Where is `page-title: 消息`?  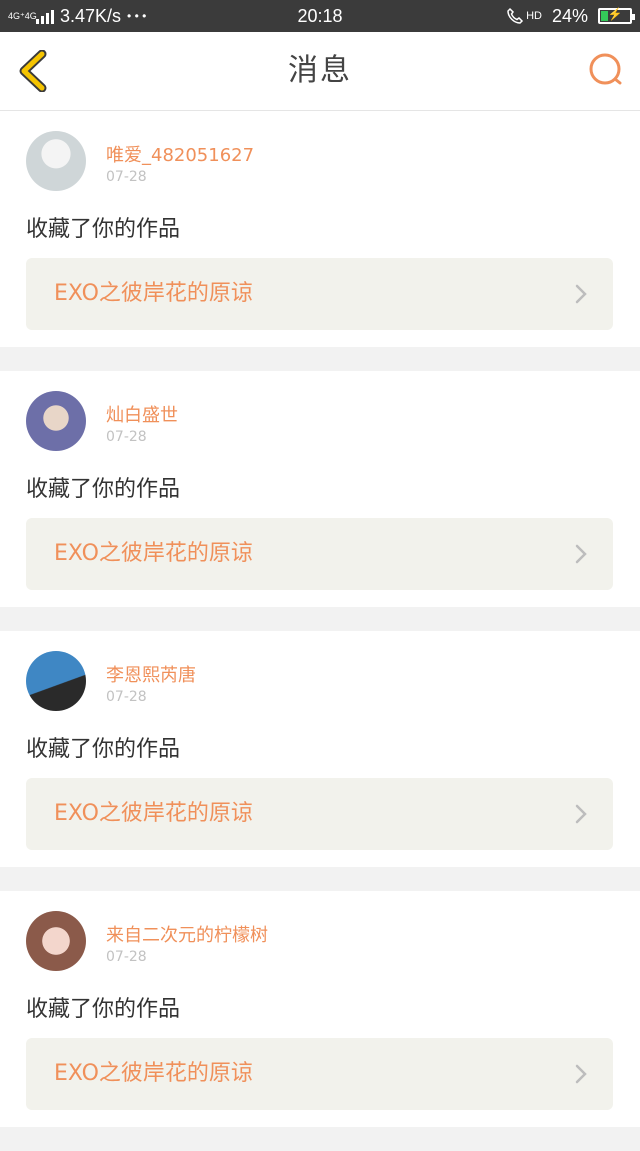 page-title: 消息 is located at coordinates (320, 70).